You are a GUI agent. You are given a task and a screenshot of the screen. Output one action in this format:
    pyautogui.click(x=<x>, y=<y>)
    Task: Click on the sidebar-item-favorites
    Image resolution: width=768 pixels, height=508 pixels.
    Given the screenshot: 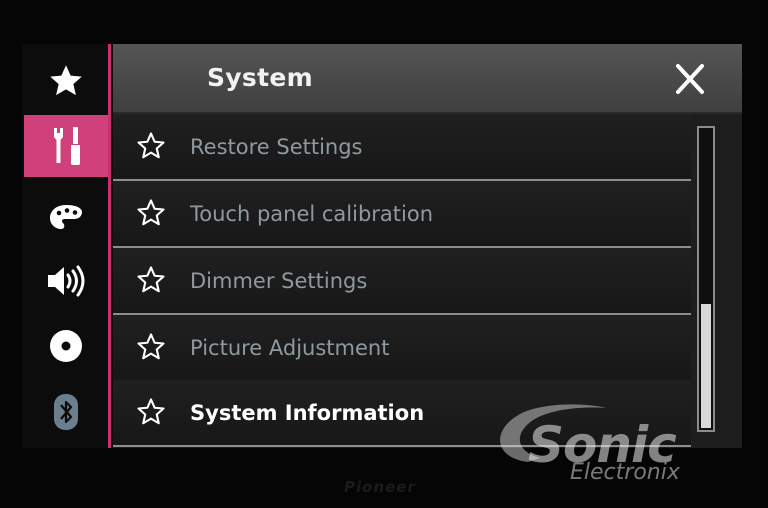 What is the action you would take?
    pyautogui.click(x=66, y=81)
    